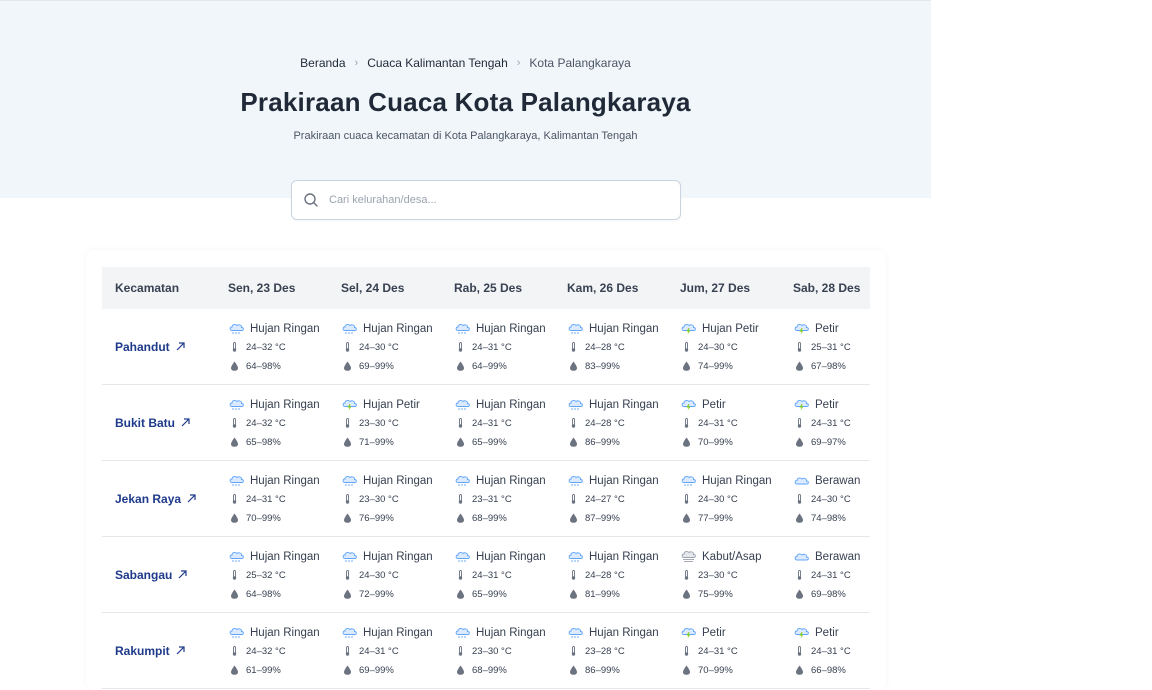 This screenshot has width=1152, height=690. I want to click on breadcrumb-current: Kota Palangkaraya, so click(580, 63).